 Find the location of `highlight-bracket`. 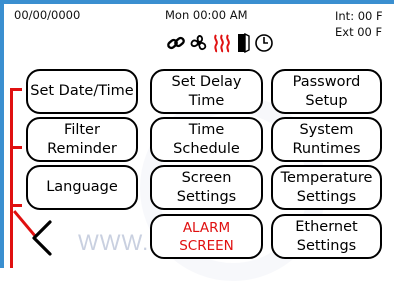

highlight-bracket is located at coordinates (11, 178).